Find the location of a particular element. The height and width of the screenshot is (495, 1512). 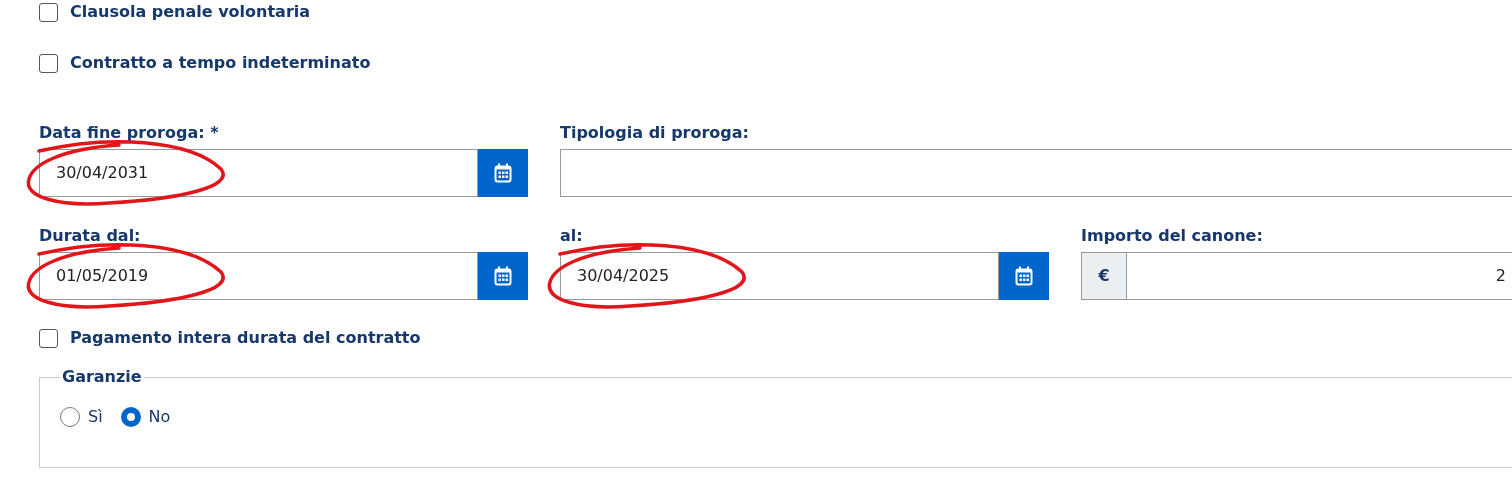

text-field is located at coordinates (1036, 173).